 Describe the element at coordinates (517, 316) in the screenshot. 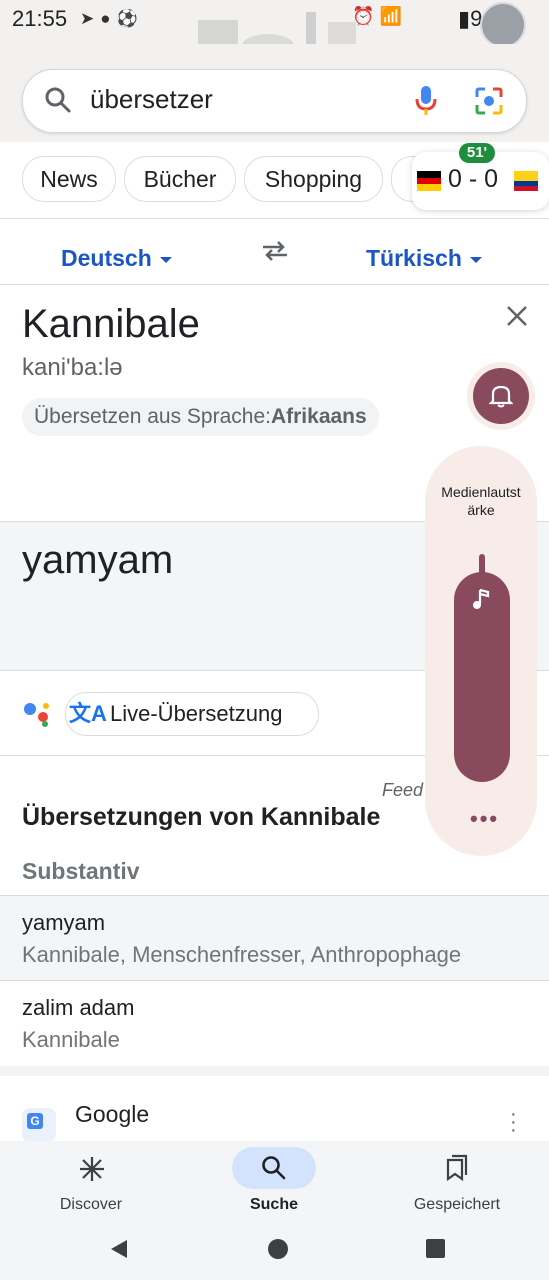

I see `close-icon` at that location.